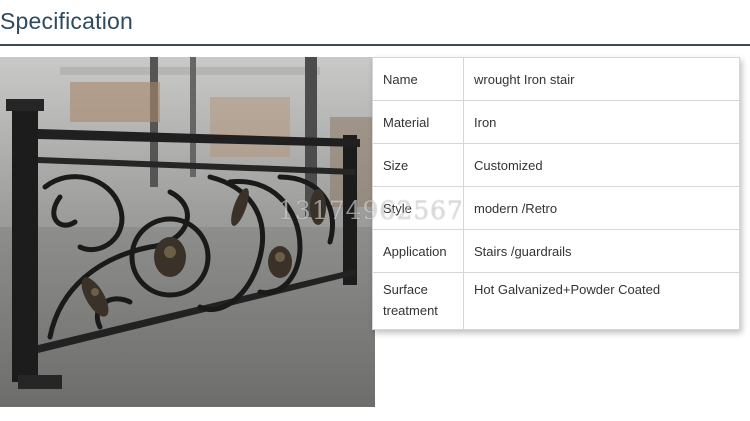 The image size is (750, 421). Describe the element at coordinates (601, 208) in the screenshot. I see `spec-value: modern /Retro` at that location.